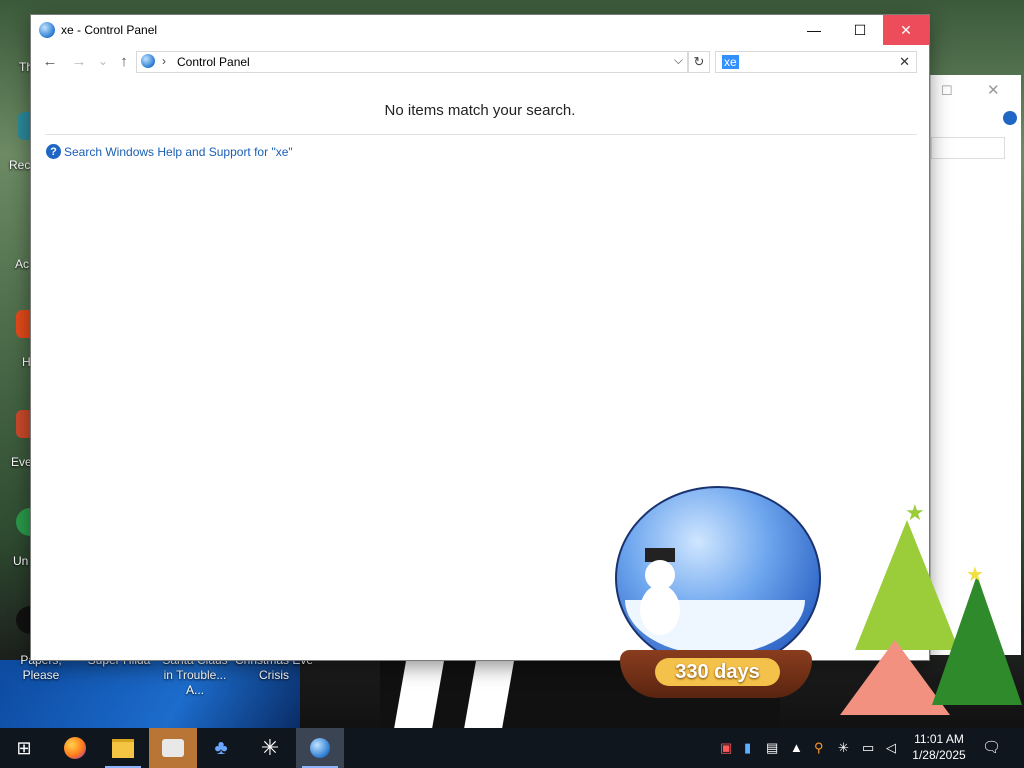 The image size is (1024, 768). Describe the element at coordinates (678, 60) in the screenshot. I see `address-dropdown-icon: ⌵` at that location.